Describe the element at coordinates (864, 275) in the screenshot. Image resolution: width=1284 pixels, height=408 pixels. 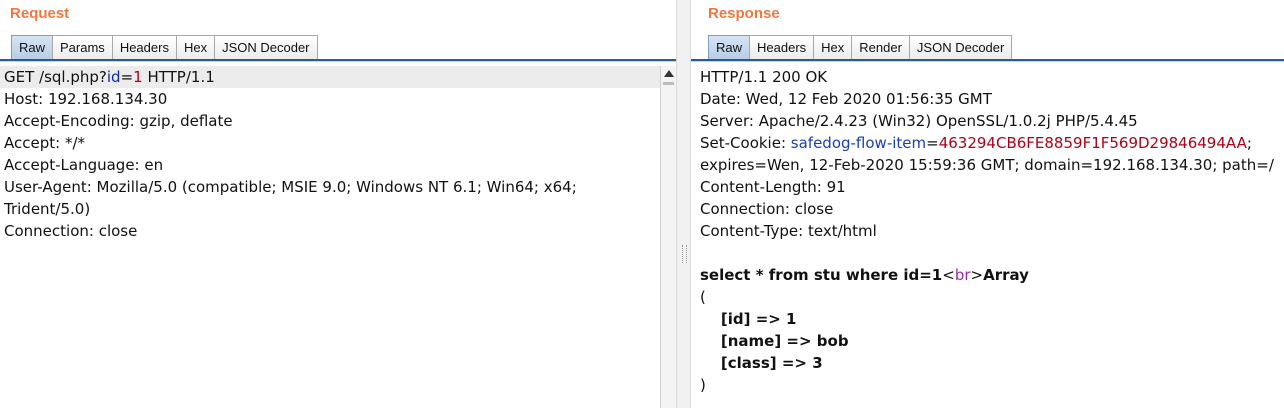
I see `body-sql-line: select * from stu where id=1<br>Array` at that location.